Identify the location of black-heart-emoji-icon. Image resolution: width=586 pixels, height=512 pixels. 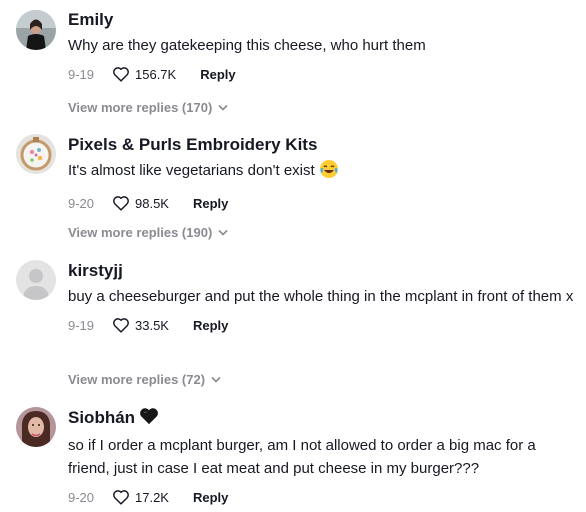
(149, 419).